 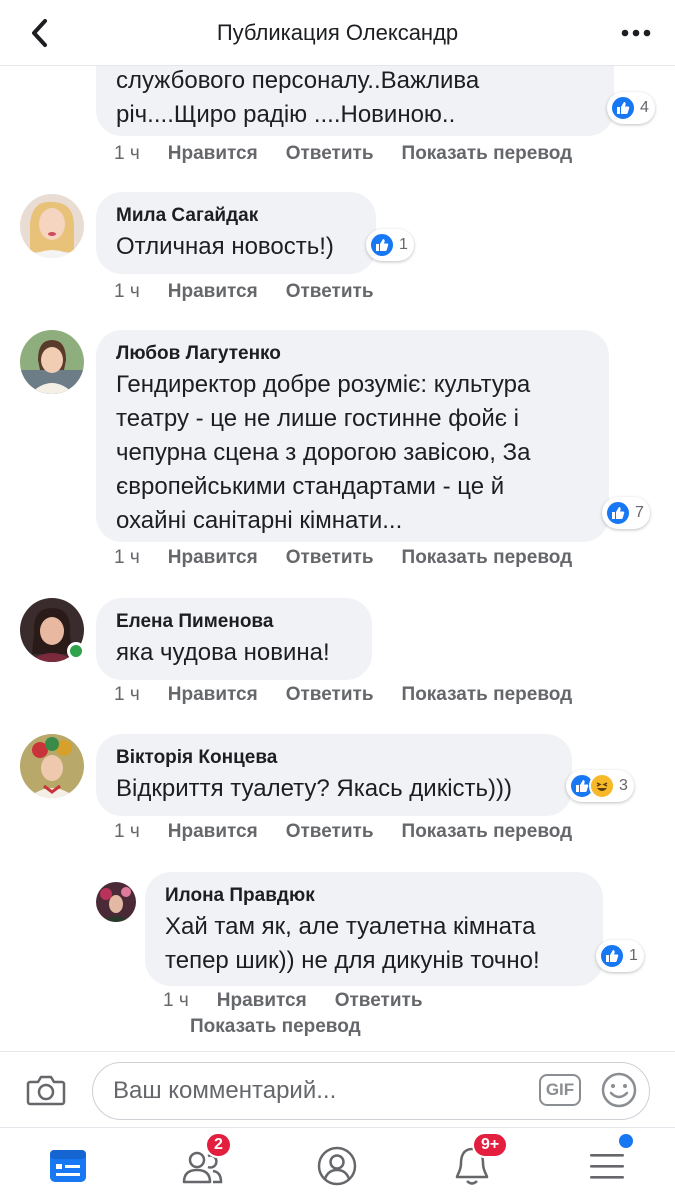 What do you see at coordinates (76, 651) in the screenshot?
I see `online-status-indicator` at bounding box center [76, 651].